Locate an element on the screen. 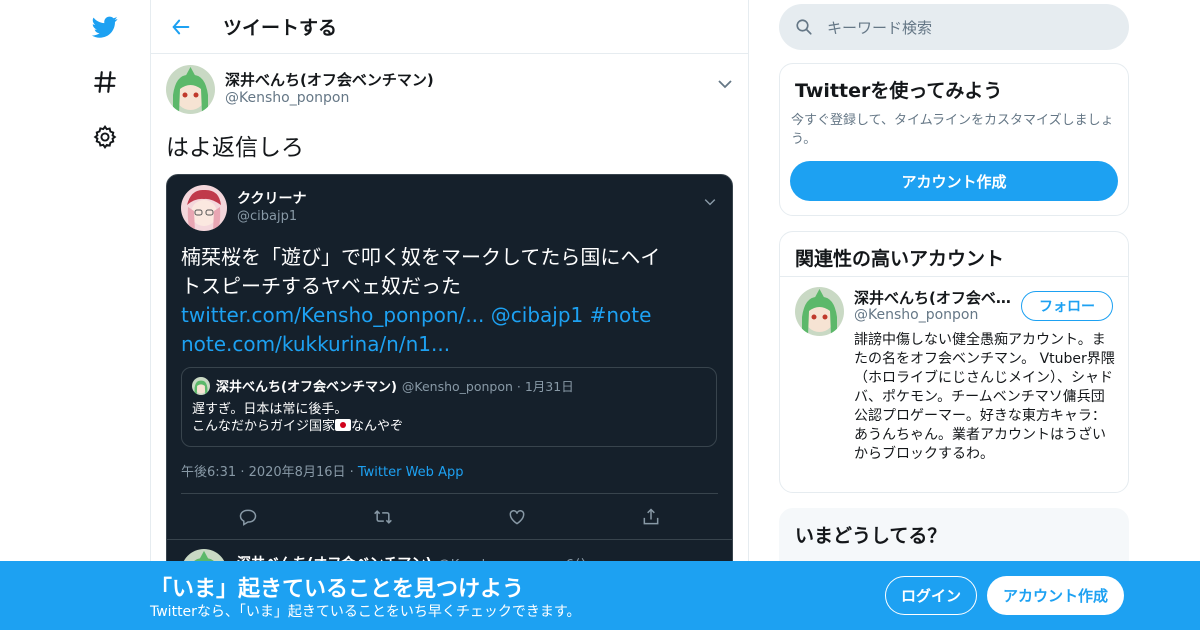 This screenshot has height=630, width=1200. quote-display-name: 深井べんち(オフ会ベンチマン) is located at coordinates (306, 387).